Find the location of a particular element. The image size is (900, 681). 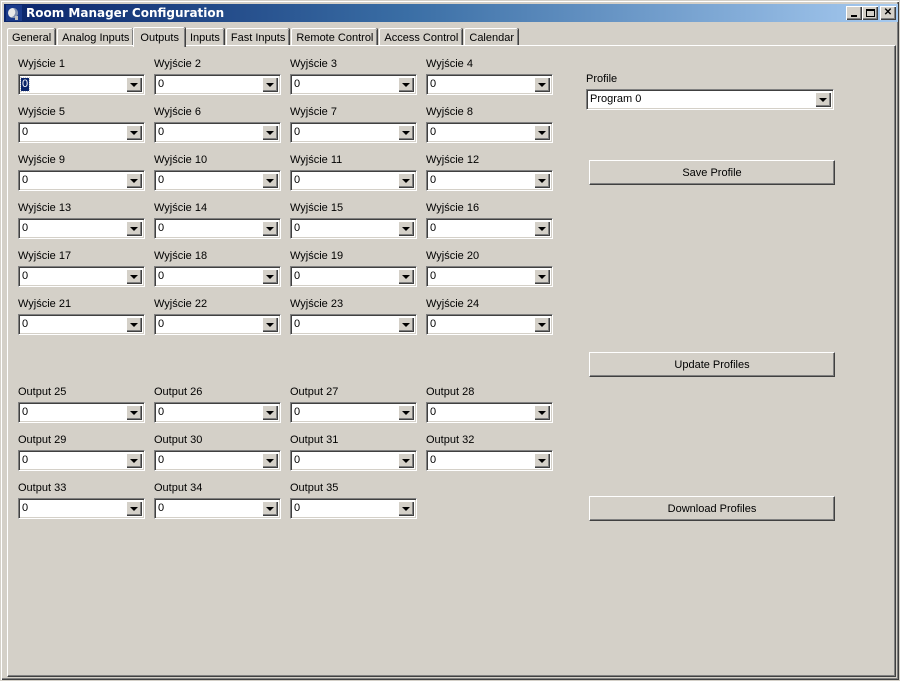

tab-fast-inputs: Fast Inputs is located at coordinates (257, 37).